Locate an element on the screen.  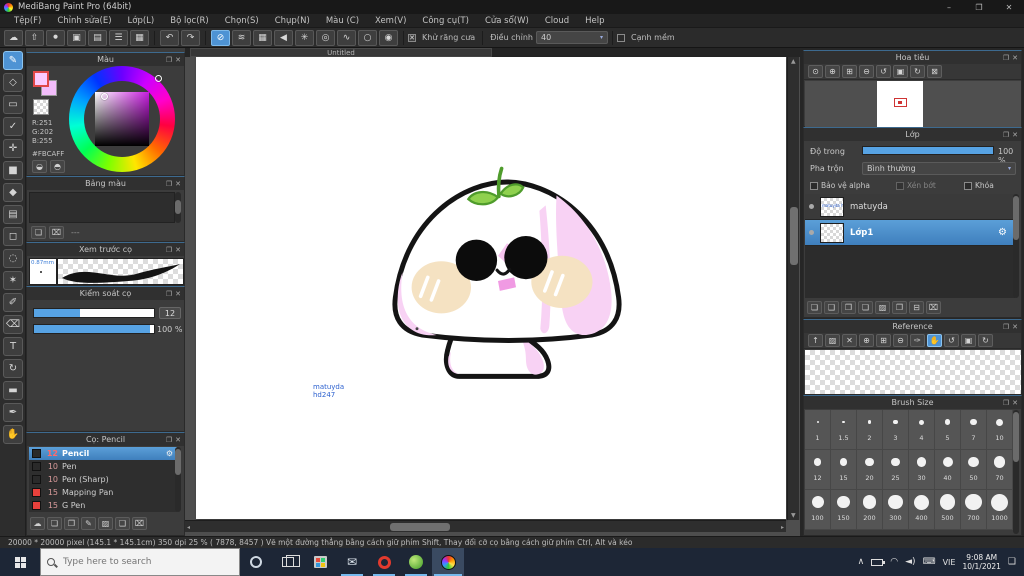
brush-size-cell: 1.5 is located at coordinates (844, 430).